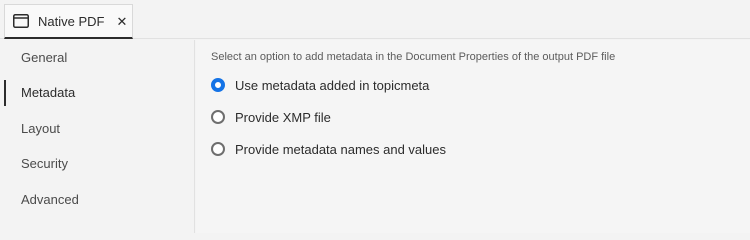 Image resolution: width=750 pixels, height=240 pixels. I want to click on option-names-values: Provide metadata names and values, so click(328, 149).